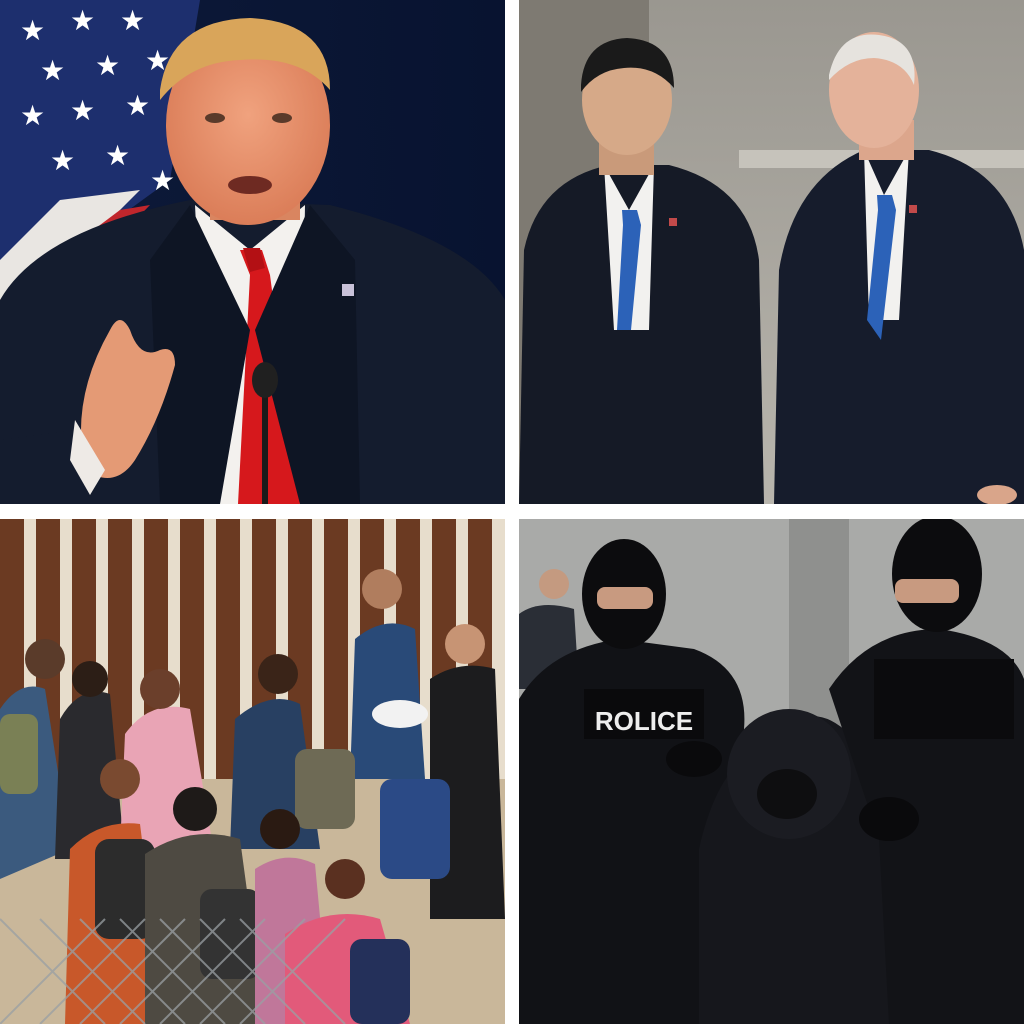 This screenshot has height=1024, width=1024. Describe the element at coordinates (400, 714) in the screenshot. I see `white-cap` at that location.